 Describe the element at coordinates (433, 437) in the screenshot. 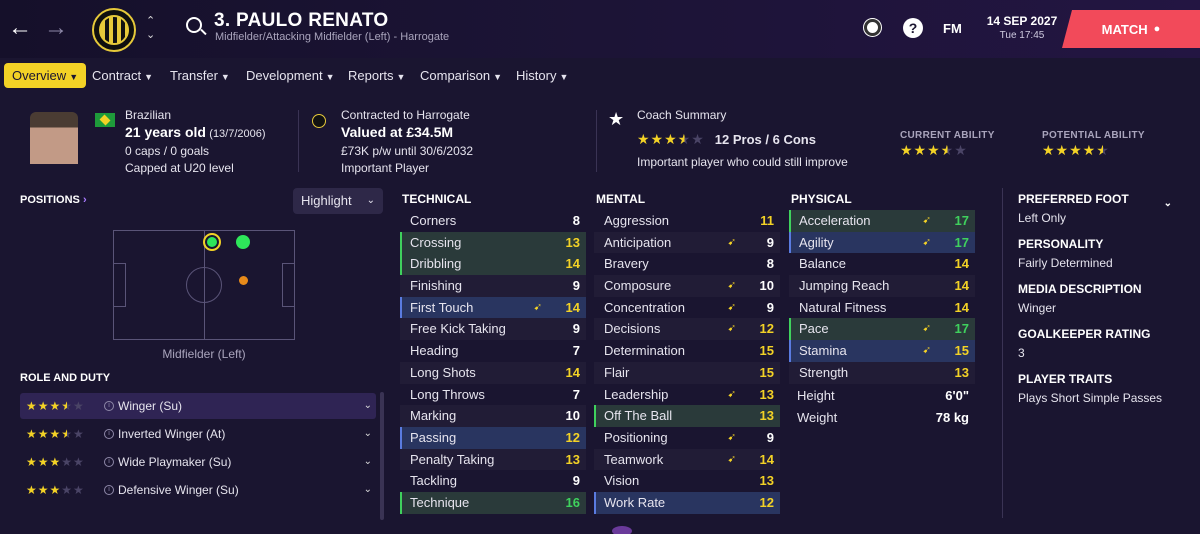

I see `attribute-name: Passing` at that location.